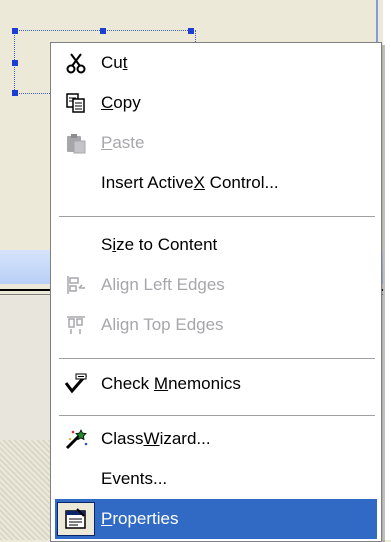 The image size is (391, 542). What do you see at coordinates (123, 142) in the screenshot?
I see `menu-item-label: Paste` at bounding box center [123, 142].